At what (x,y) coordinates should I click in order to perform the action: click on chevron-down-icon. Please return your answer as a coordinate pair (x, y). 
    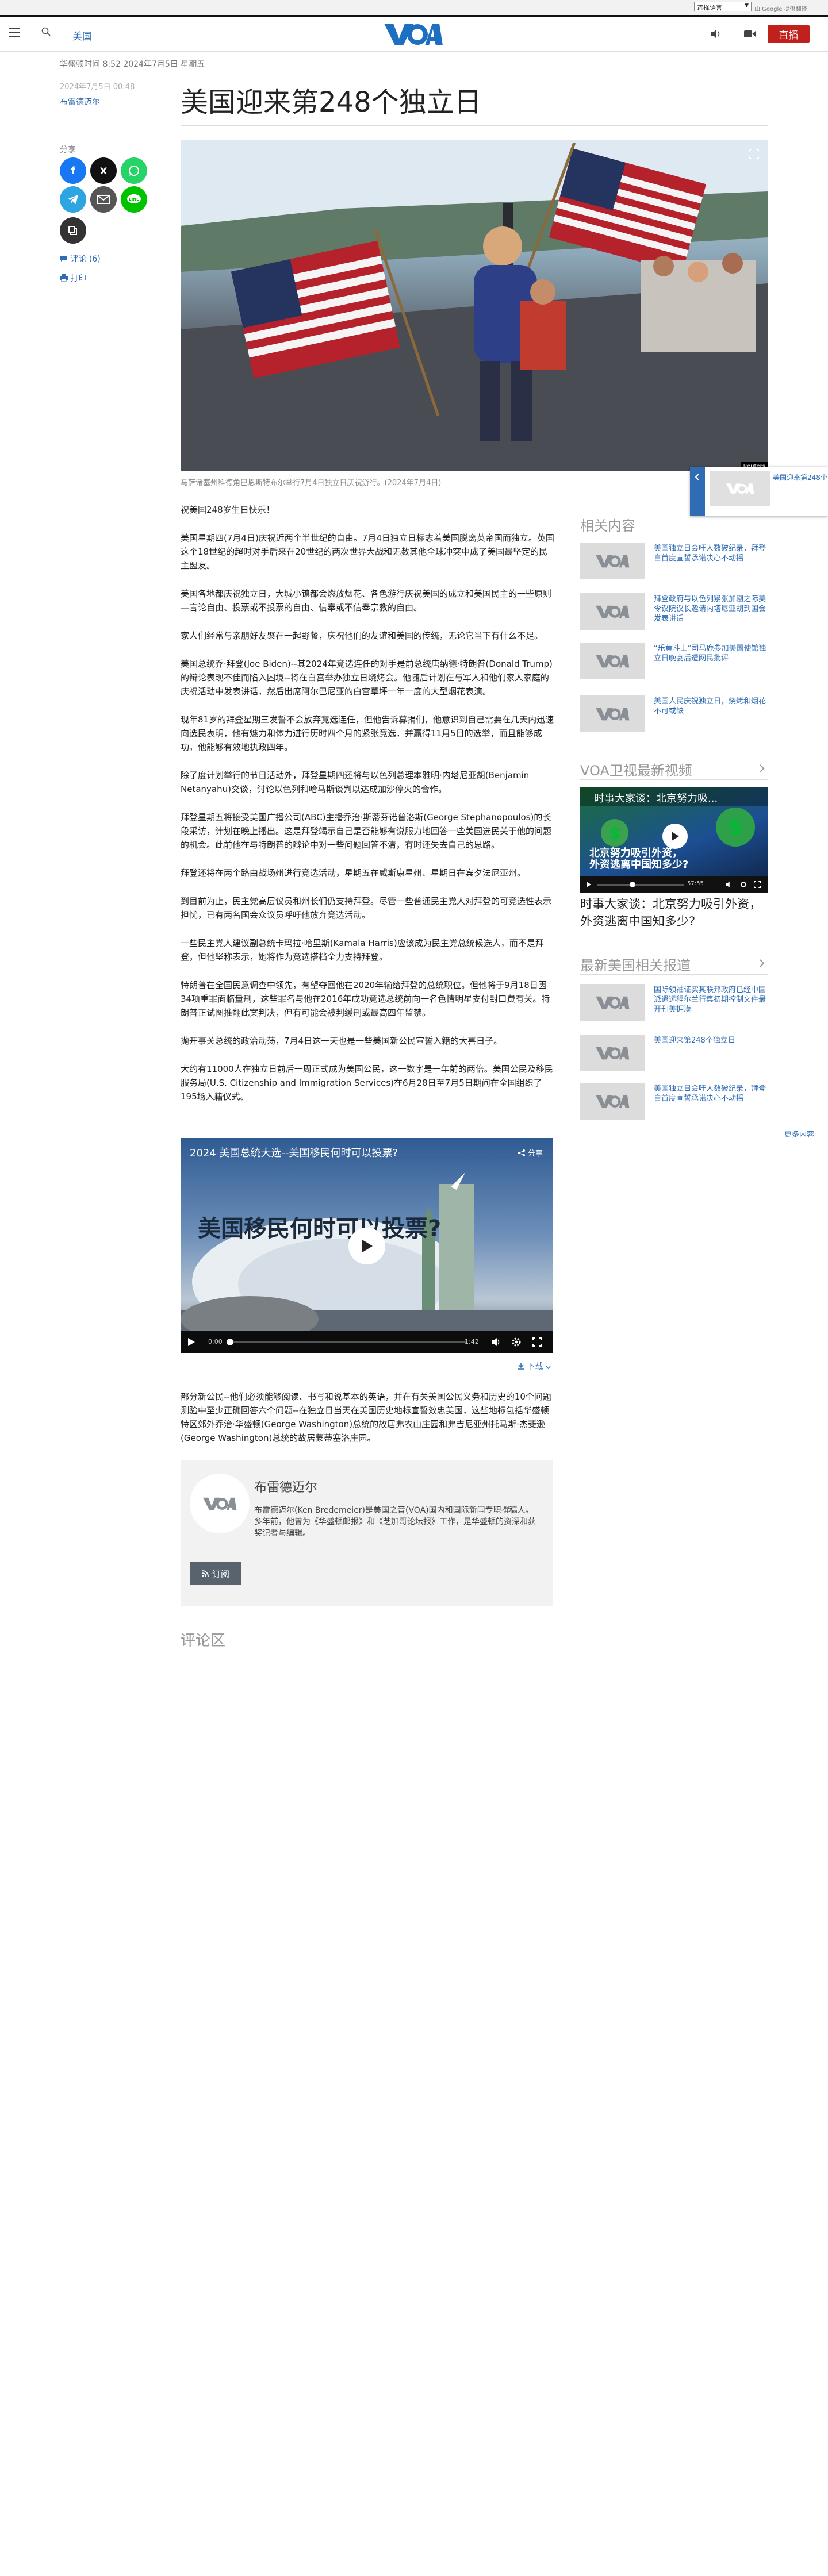
    Looking at the image, I should click on (548, 1368).